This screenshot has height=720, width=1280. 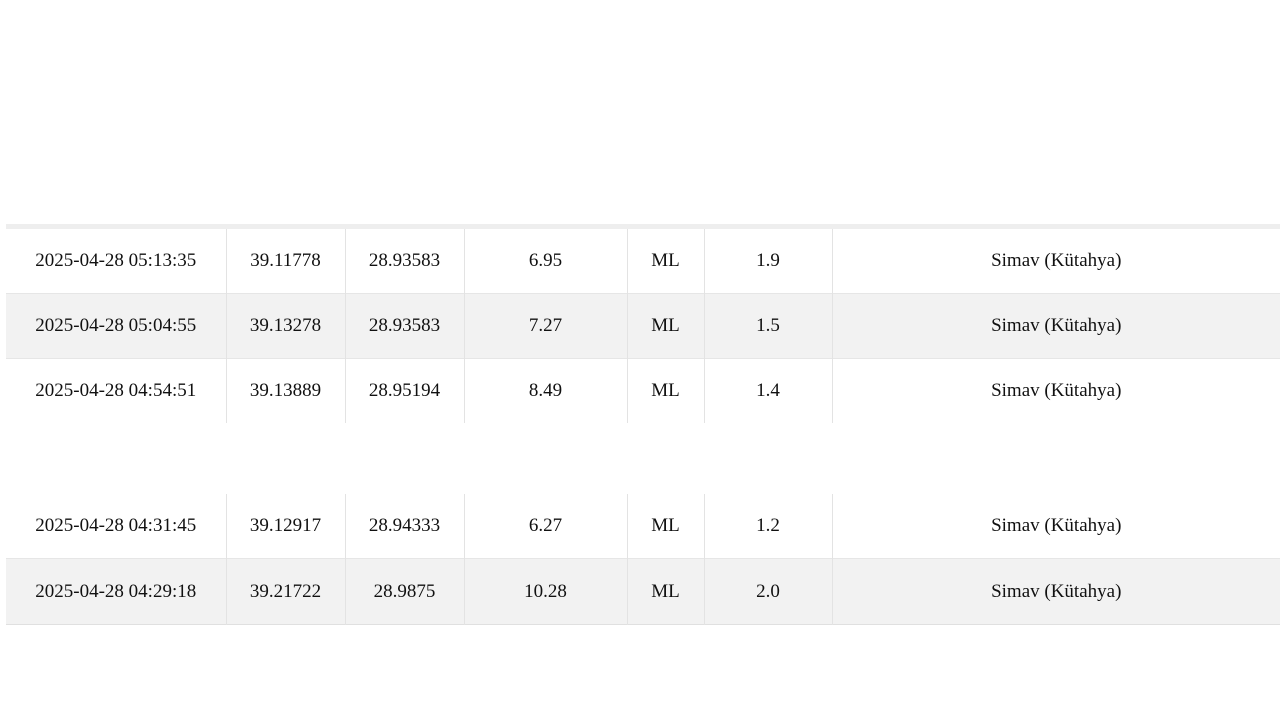 I want to click on cell-magnitude: 2.0, so click(x=768, y=591).